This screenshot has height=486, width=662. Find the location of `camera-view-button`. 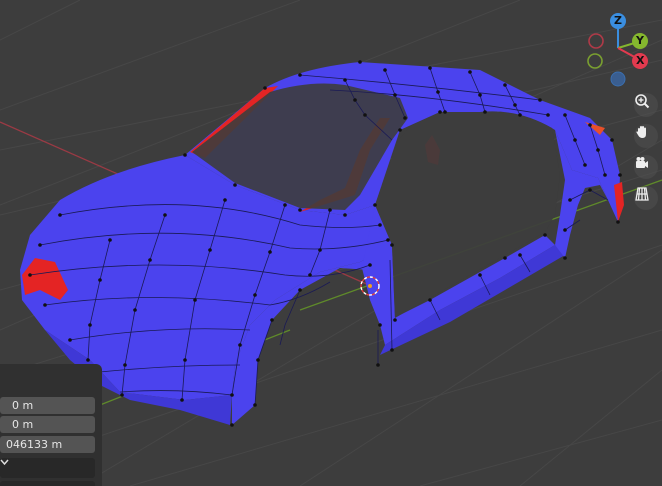

camera-view-button is located at coordinates (646, 167).